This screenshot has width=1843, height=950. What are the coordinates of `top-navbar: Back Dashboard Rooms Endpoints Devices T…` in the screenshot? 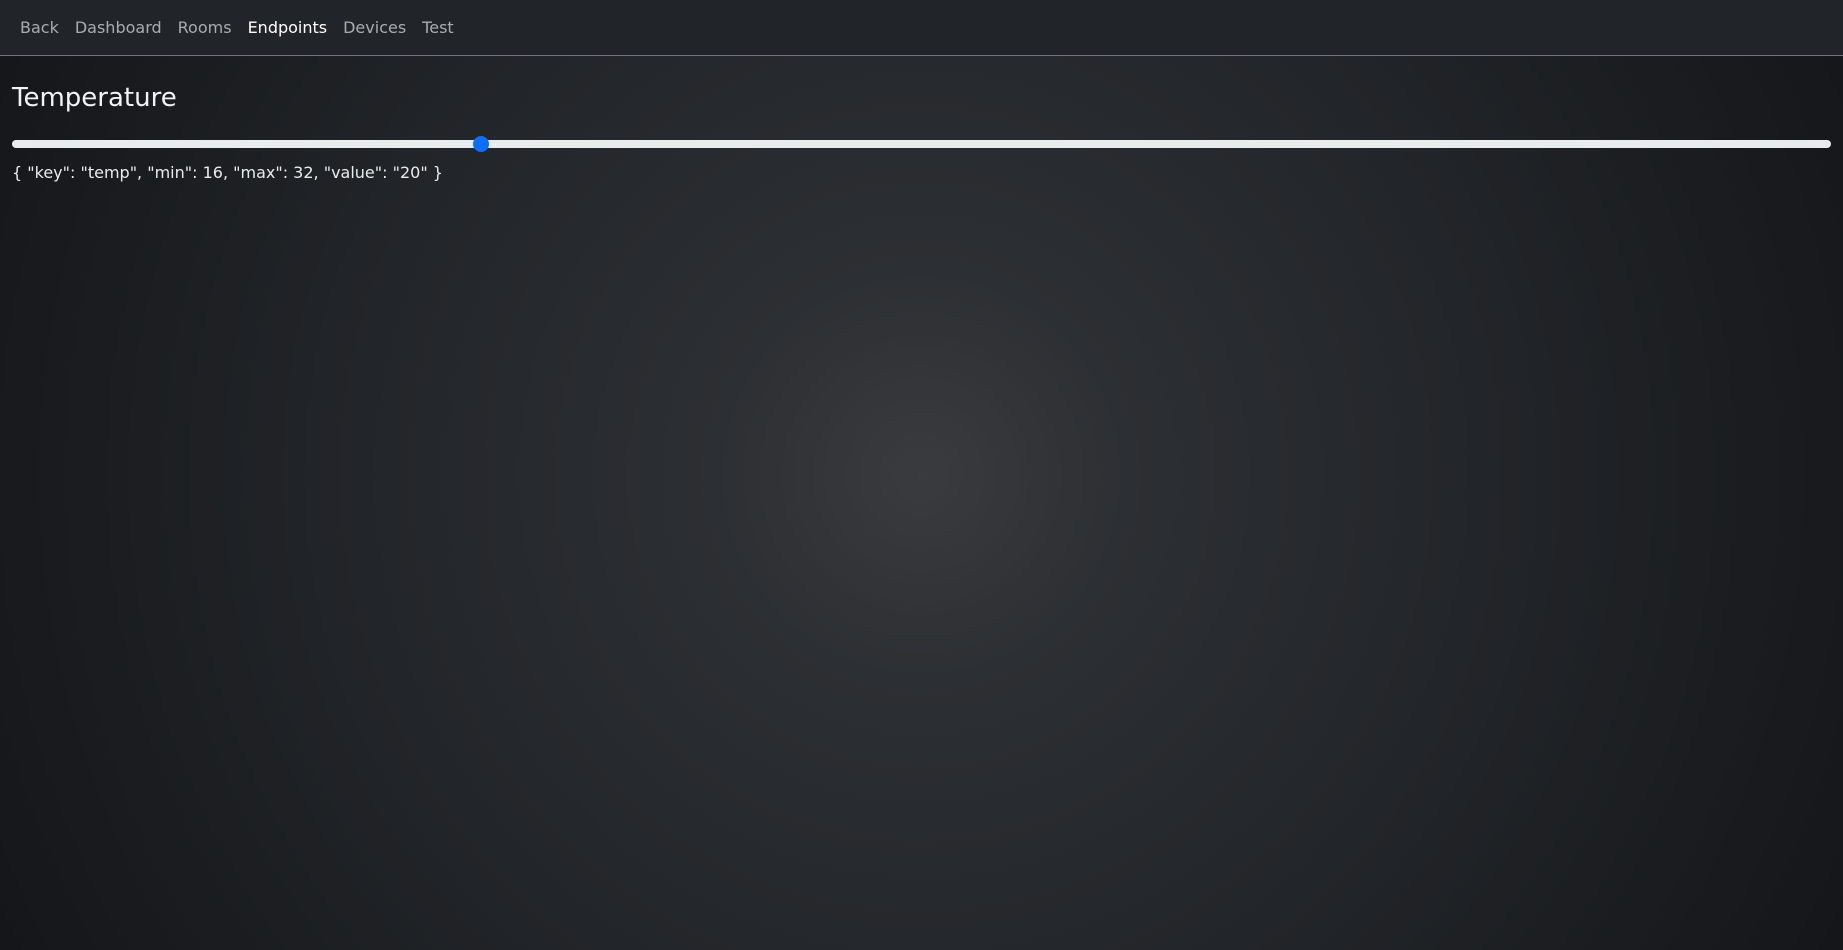 It's located at (921, 28).